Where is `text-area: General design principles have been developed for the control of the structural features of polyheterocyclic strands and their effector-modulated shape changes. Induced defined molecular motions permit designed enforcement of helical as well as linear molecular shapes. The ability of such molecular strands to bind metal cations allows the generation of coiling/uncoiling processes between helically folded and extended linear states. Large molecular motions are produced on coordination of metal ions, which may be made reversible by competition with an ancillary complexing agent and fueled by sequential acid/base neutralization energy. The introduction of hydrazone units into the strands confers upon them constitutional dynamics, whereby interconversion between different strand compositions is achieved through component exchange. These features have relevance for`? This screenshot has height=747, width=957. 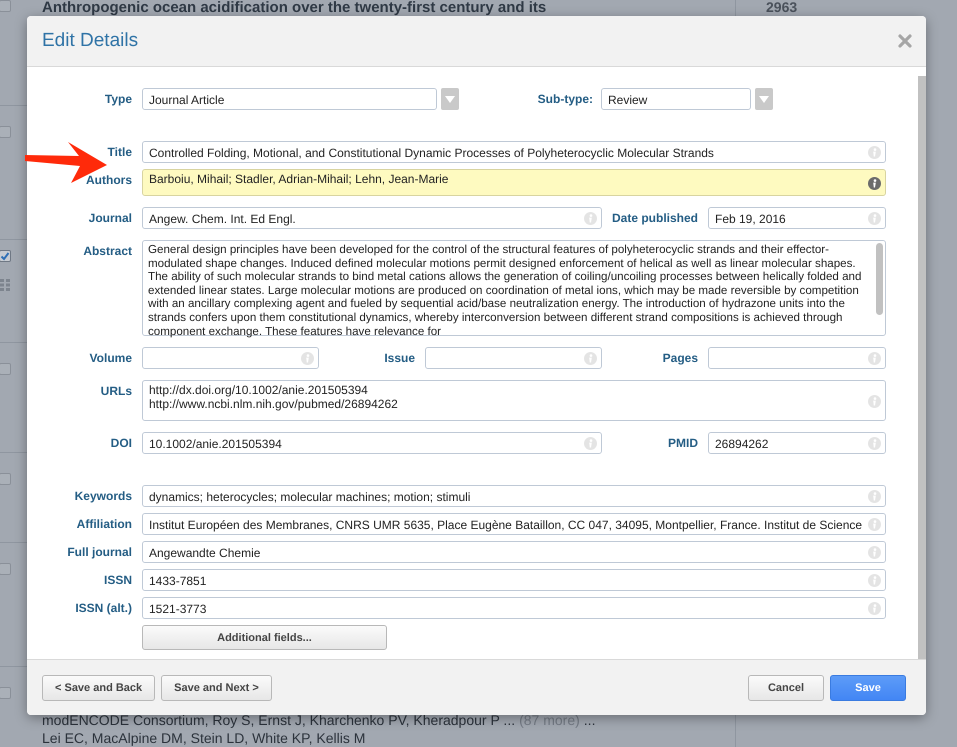 text-area: General design principles have been developed for the control of the structural features of polyheterocyclic strands and their effector-modulated shape changes. Induced defined molecular motions permit designed enforcement of helical as well as linear molecular shapes. The ability of such molecular strands to bind metal cations allows the generation of coiling/uncoiling processes between helically folded and extended linear states. Large molecular motions are produced on coordination of metal ions, which may be made reversible by competition with an ancillary complexing agent and fueled by sequential acid/base neutralization energy. The introduction of hydrazone units into the strands confers upon them constitutional dynamics, whereby interconversion between different strand compositions is achieved through component exchange. These features have relevance for is located at coordinates (514, 288).